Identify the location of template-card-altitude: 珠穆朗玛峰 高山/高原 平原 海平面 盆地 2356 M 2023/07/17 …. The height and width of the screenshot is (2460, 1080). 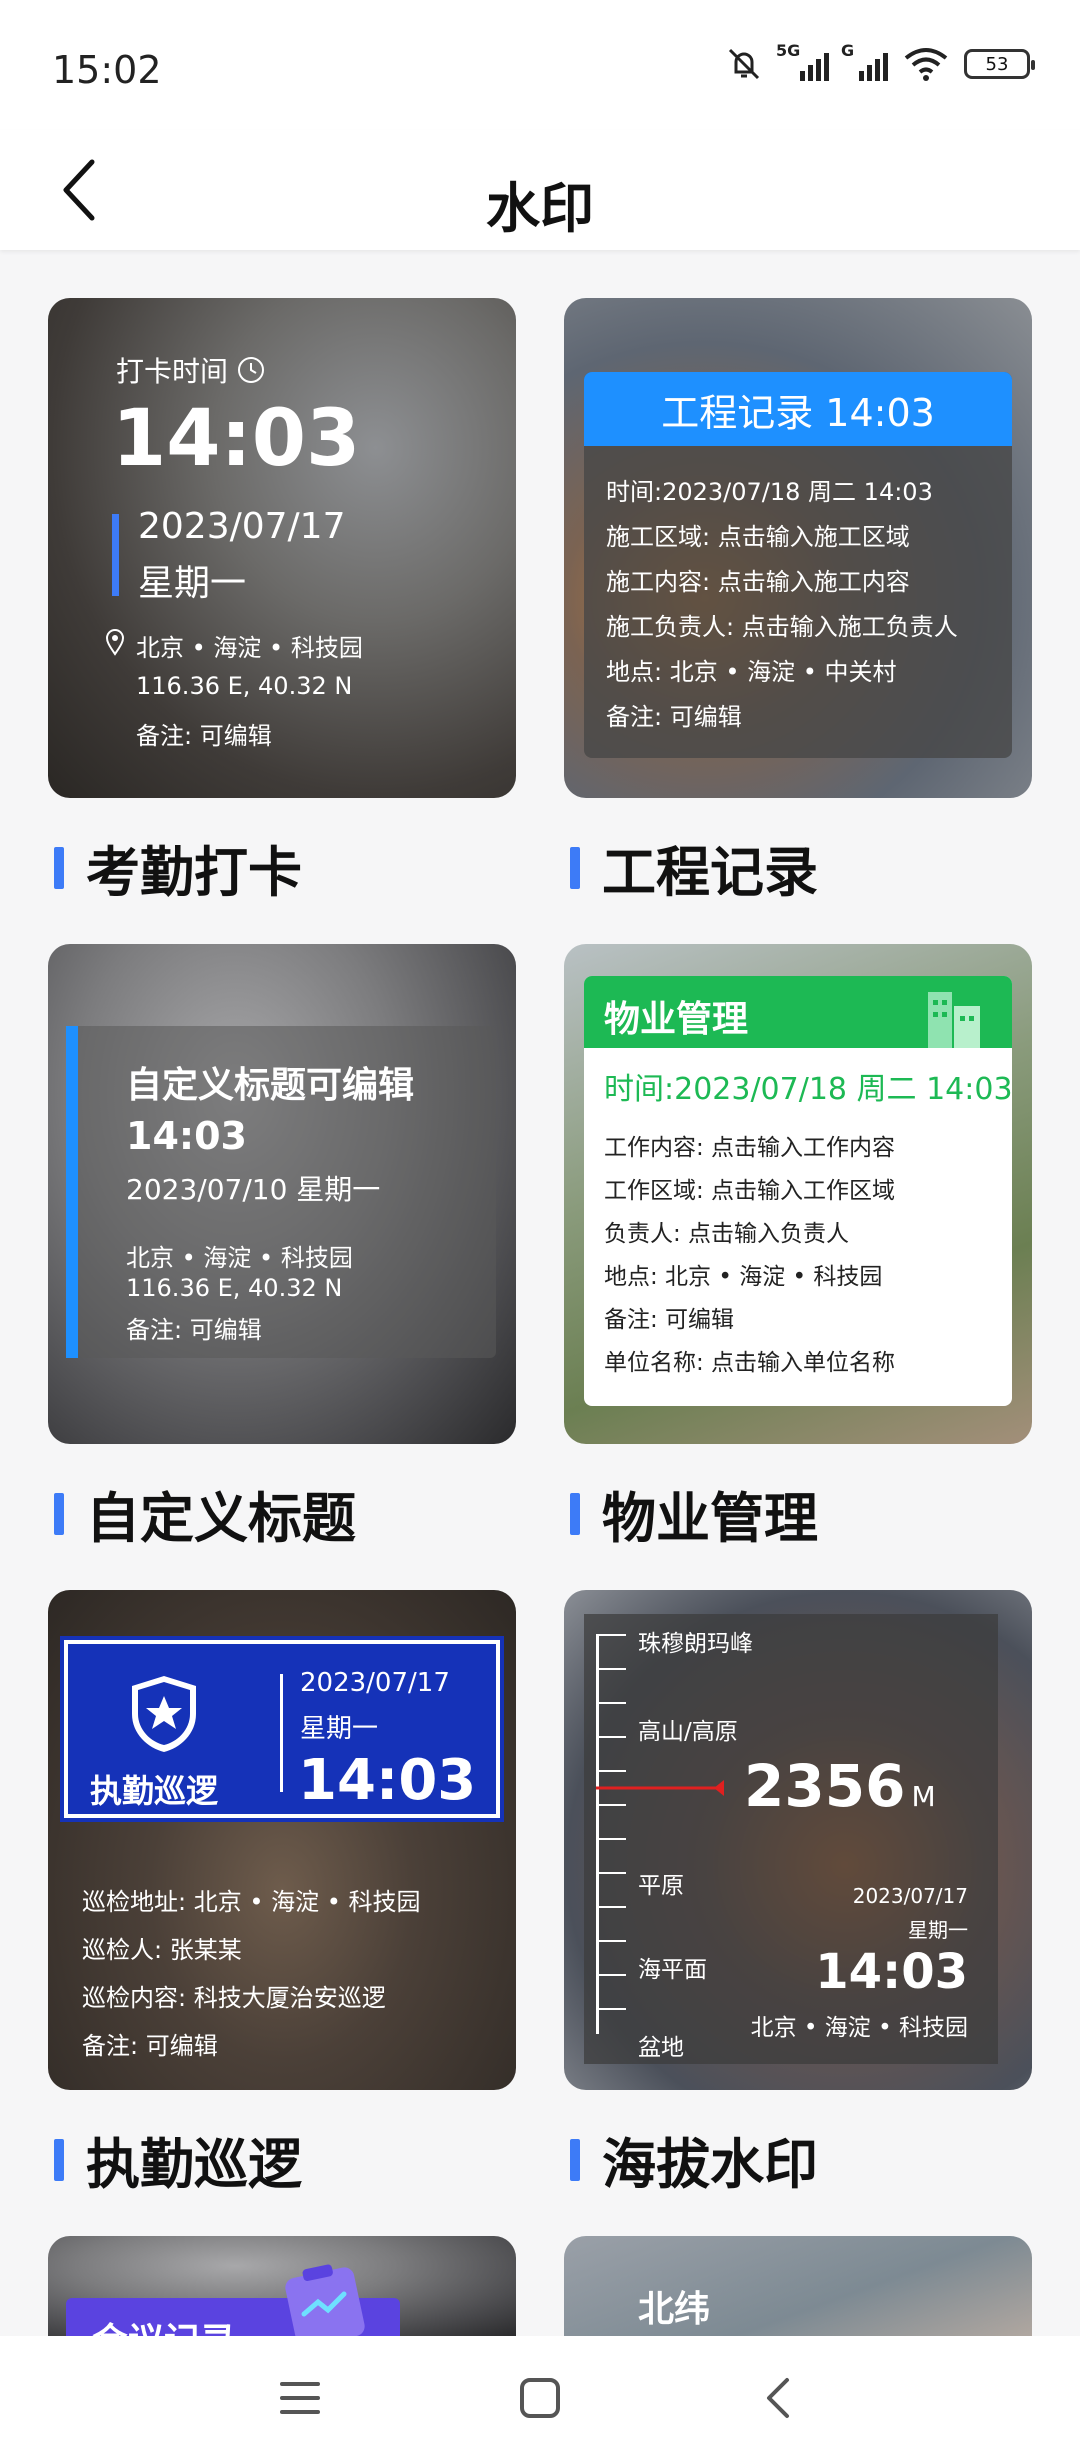
(798, 1840).